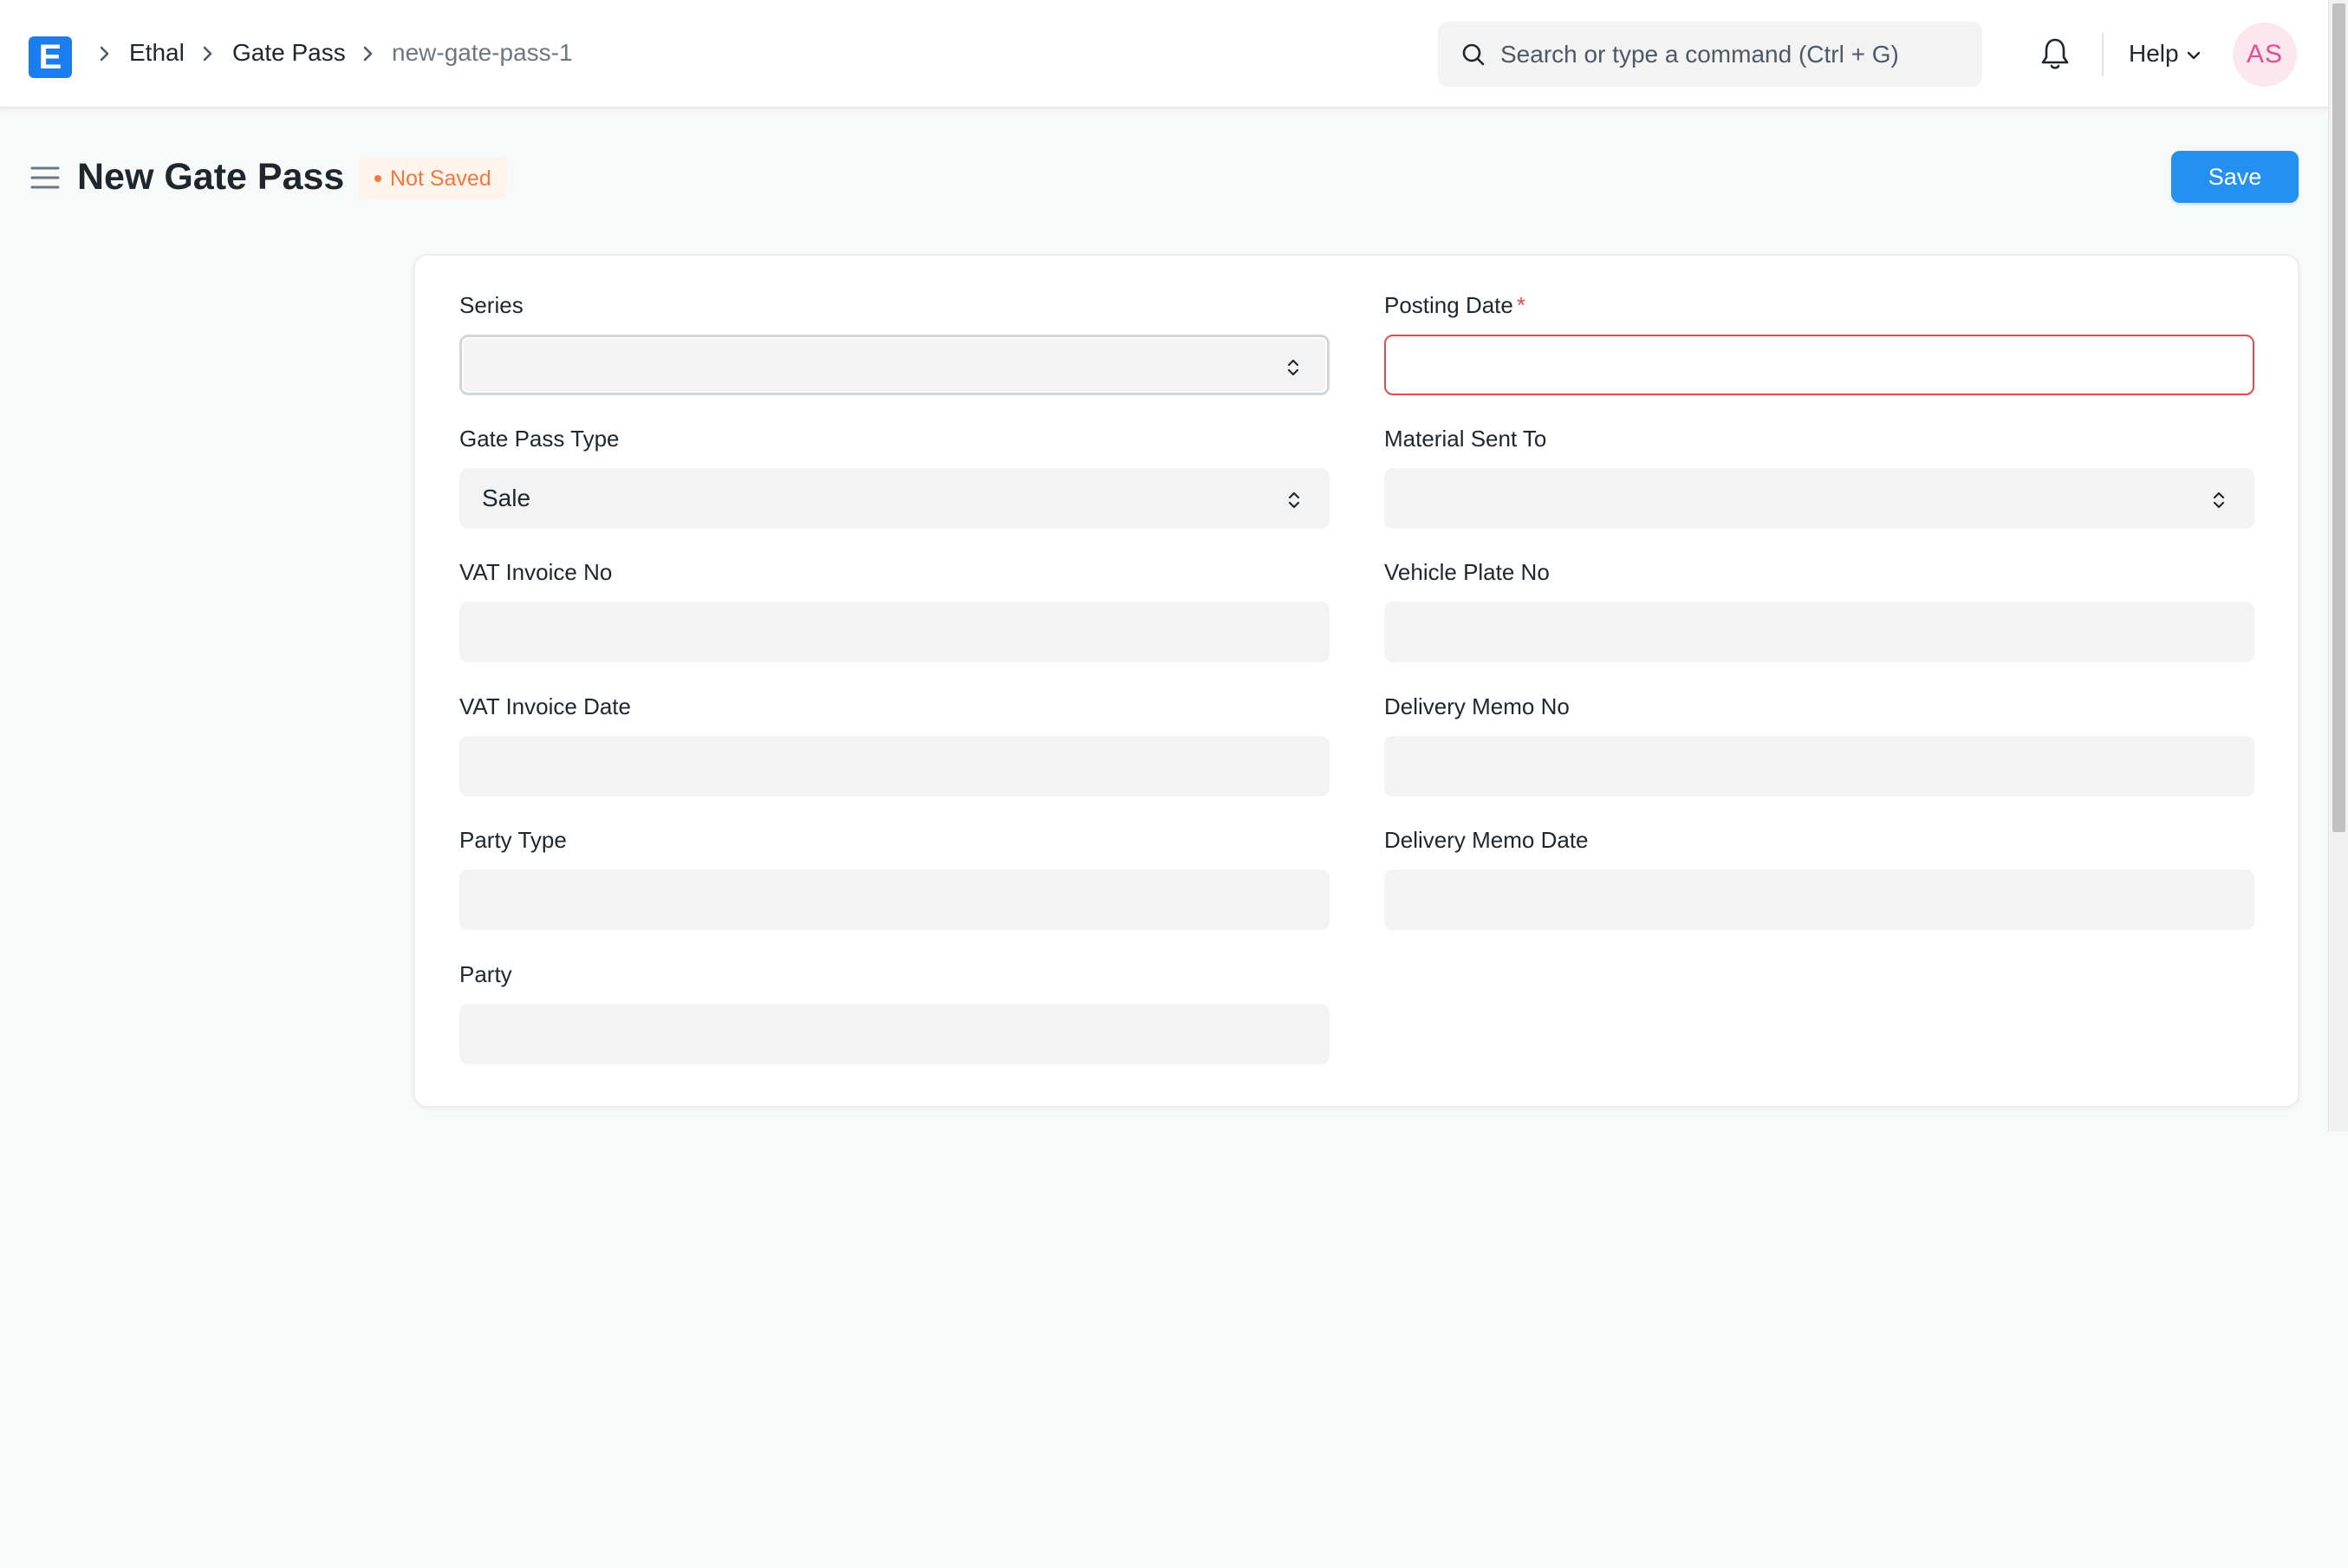 The width and height of the screenshot is (2348, 1568). What do you see at coordinates (482, 52) in the screenshot?
I see `breadcrumb-current: new-gate-pass-1` at bounding box center [482, 52].